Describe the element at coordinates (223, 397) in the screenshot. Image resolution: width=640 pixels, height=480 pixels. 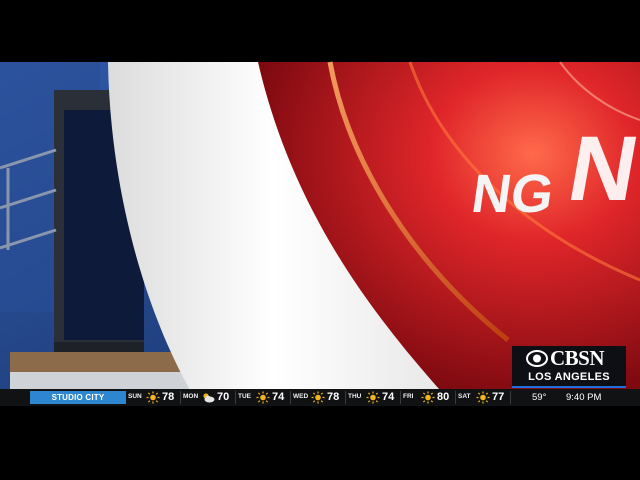
I see `forecast-day-temp: 70` at that location.